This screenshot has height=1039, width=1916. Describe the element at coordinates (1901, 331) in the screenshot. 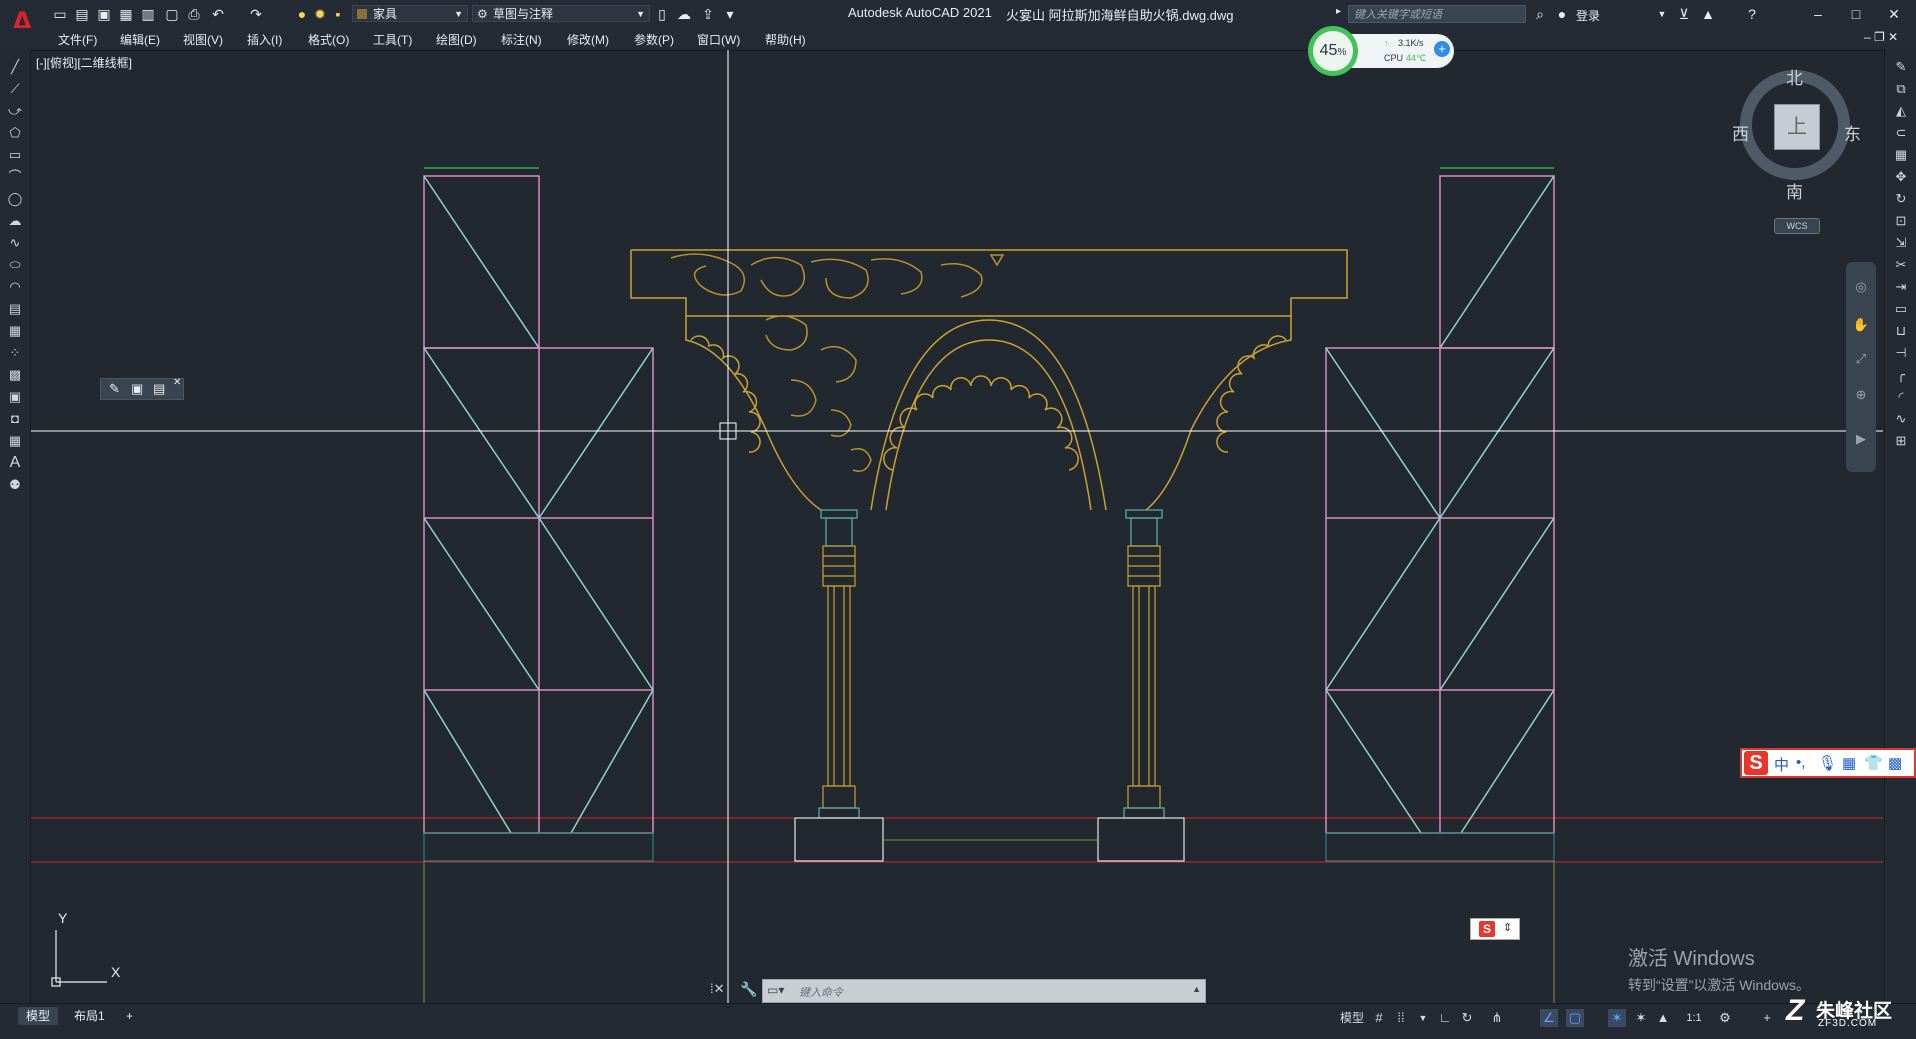

I see `join-icon: ⊔` at that location.